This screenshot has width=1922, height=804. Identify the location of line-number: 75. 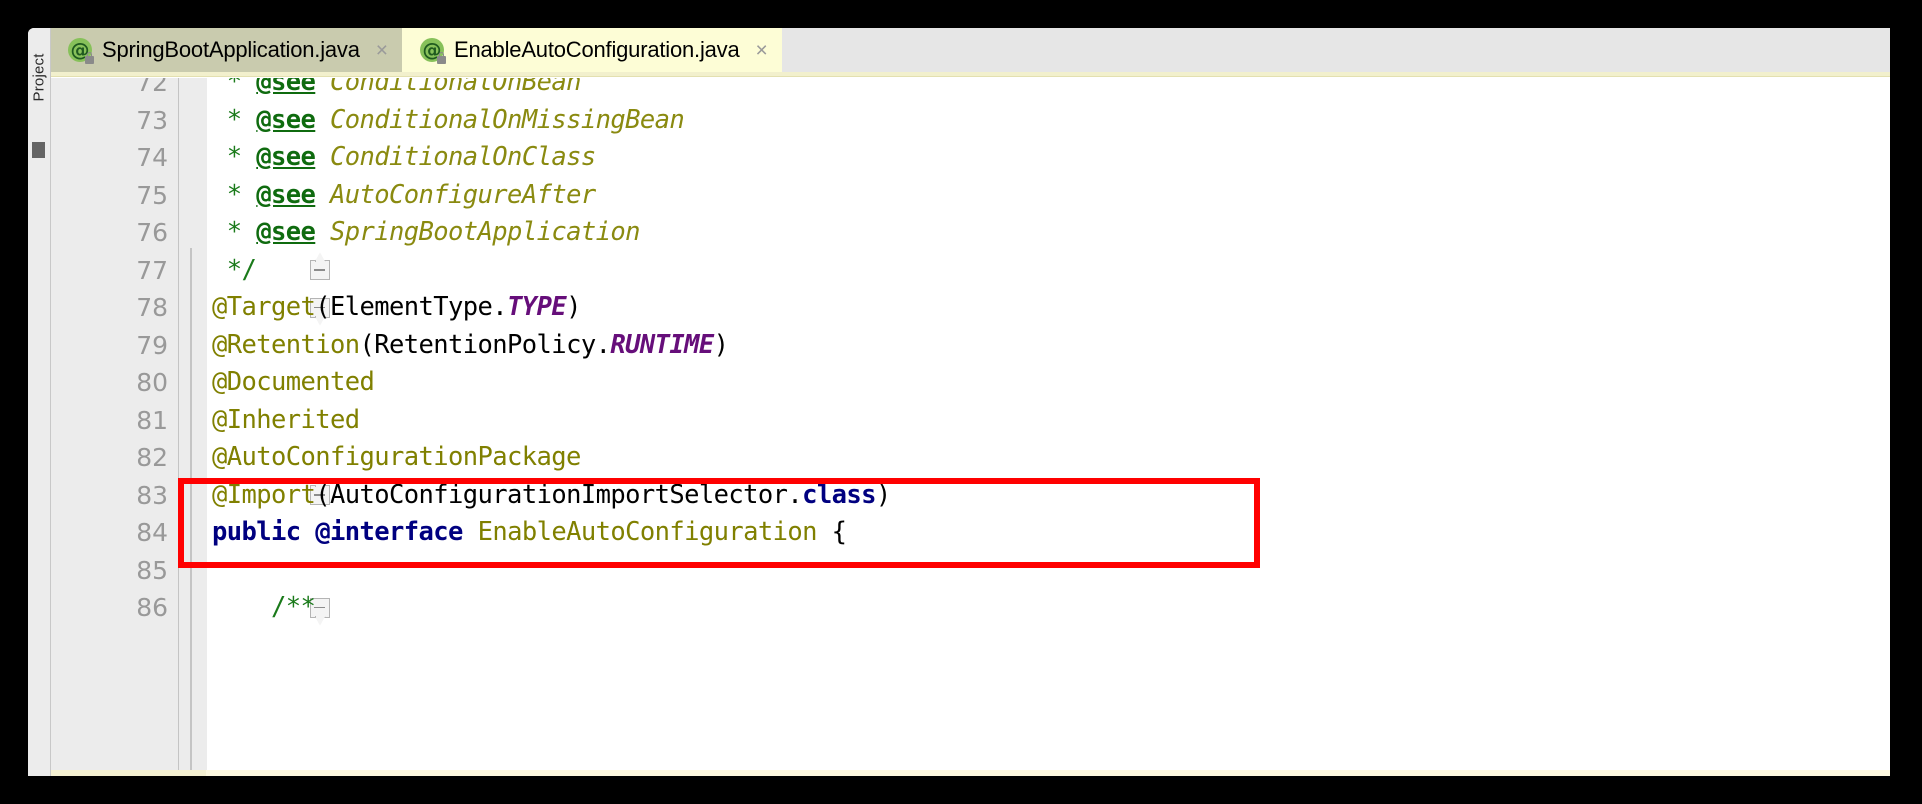
(152, 195).